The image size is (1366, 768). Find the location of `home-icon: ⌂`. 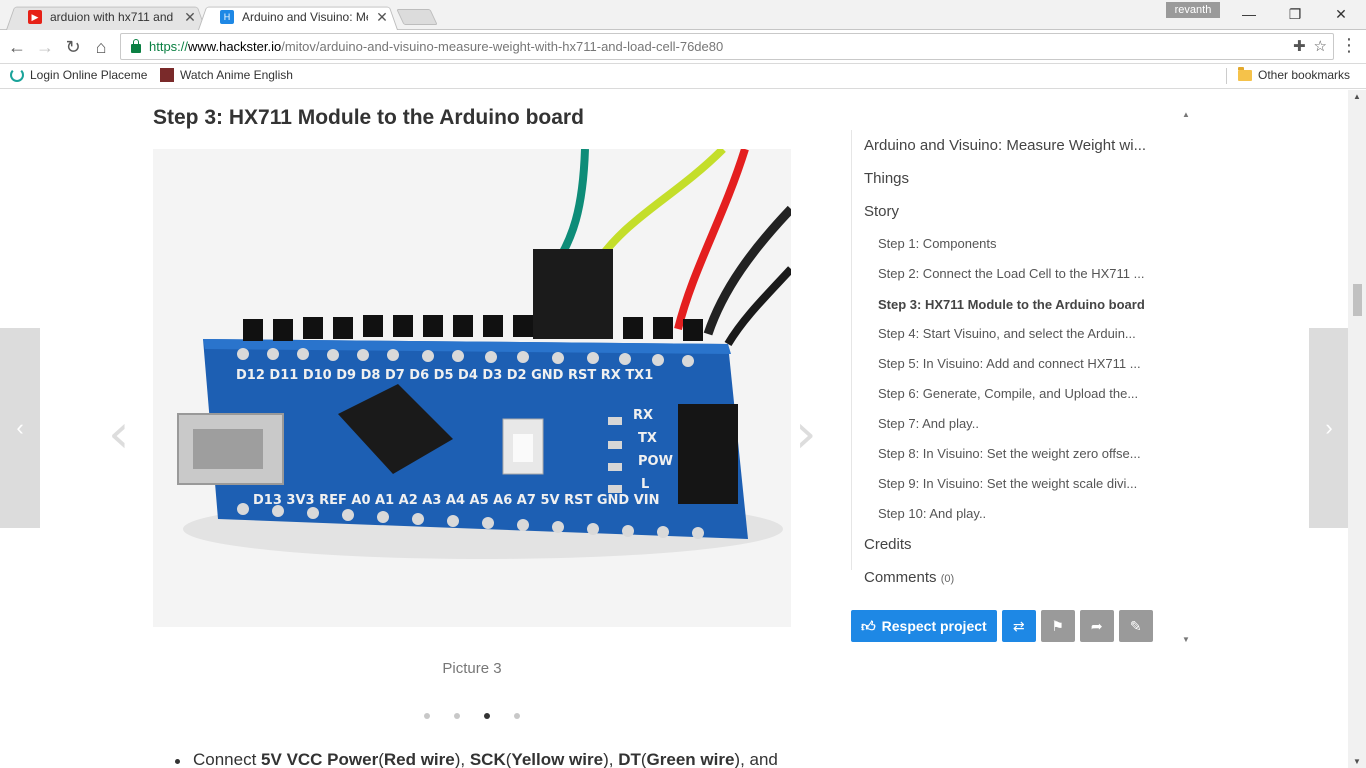

home-icon: ⌂ is located at coordinates (101, 47).